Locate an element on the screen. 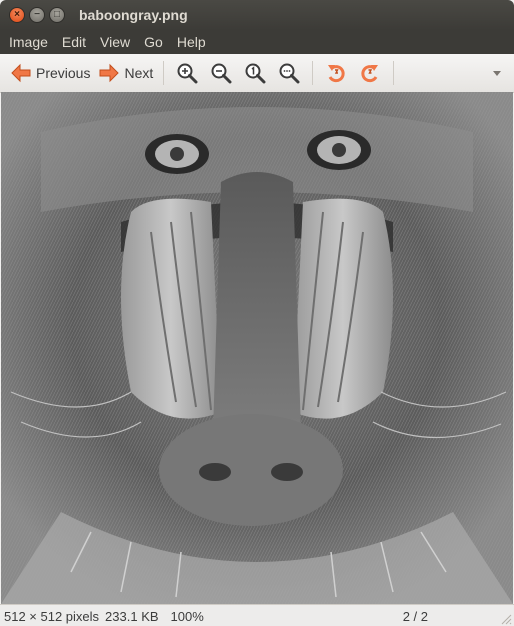 This screenshot has width=514, height=626. next-button: Next is located at coordinates (125, 73).